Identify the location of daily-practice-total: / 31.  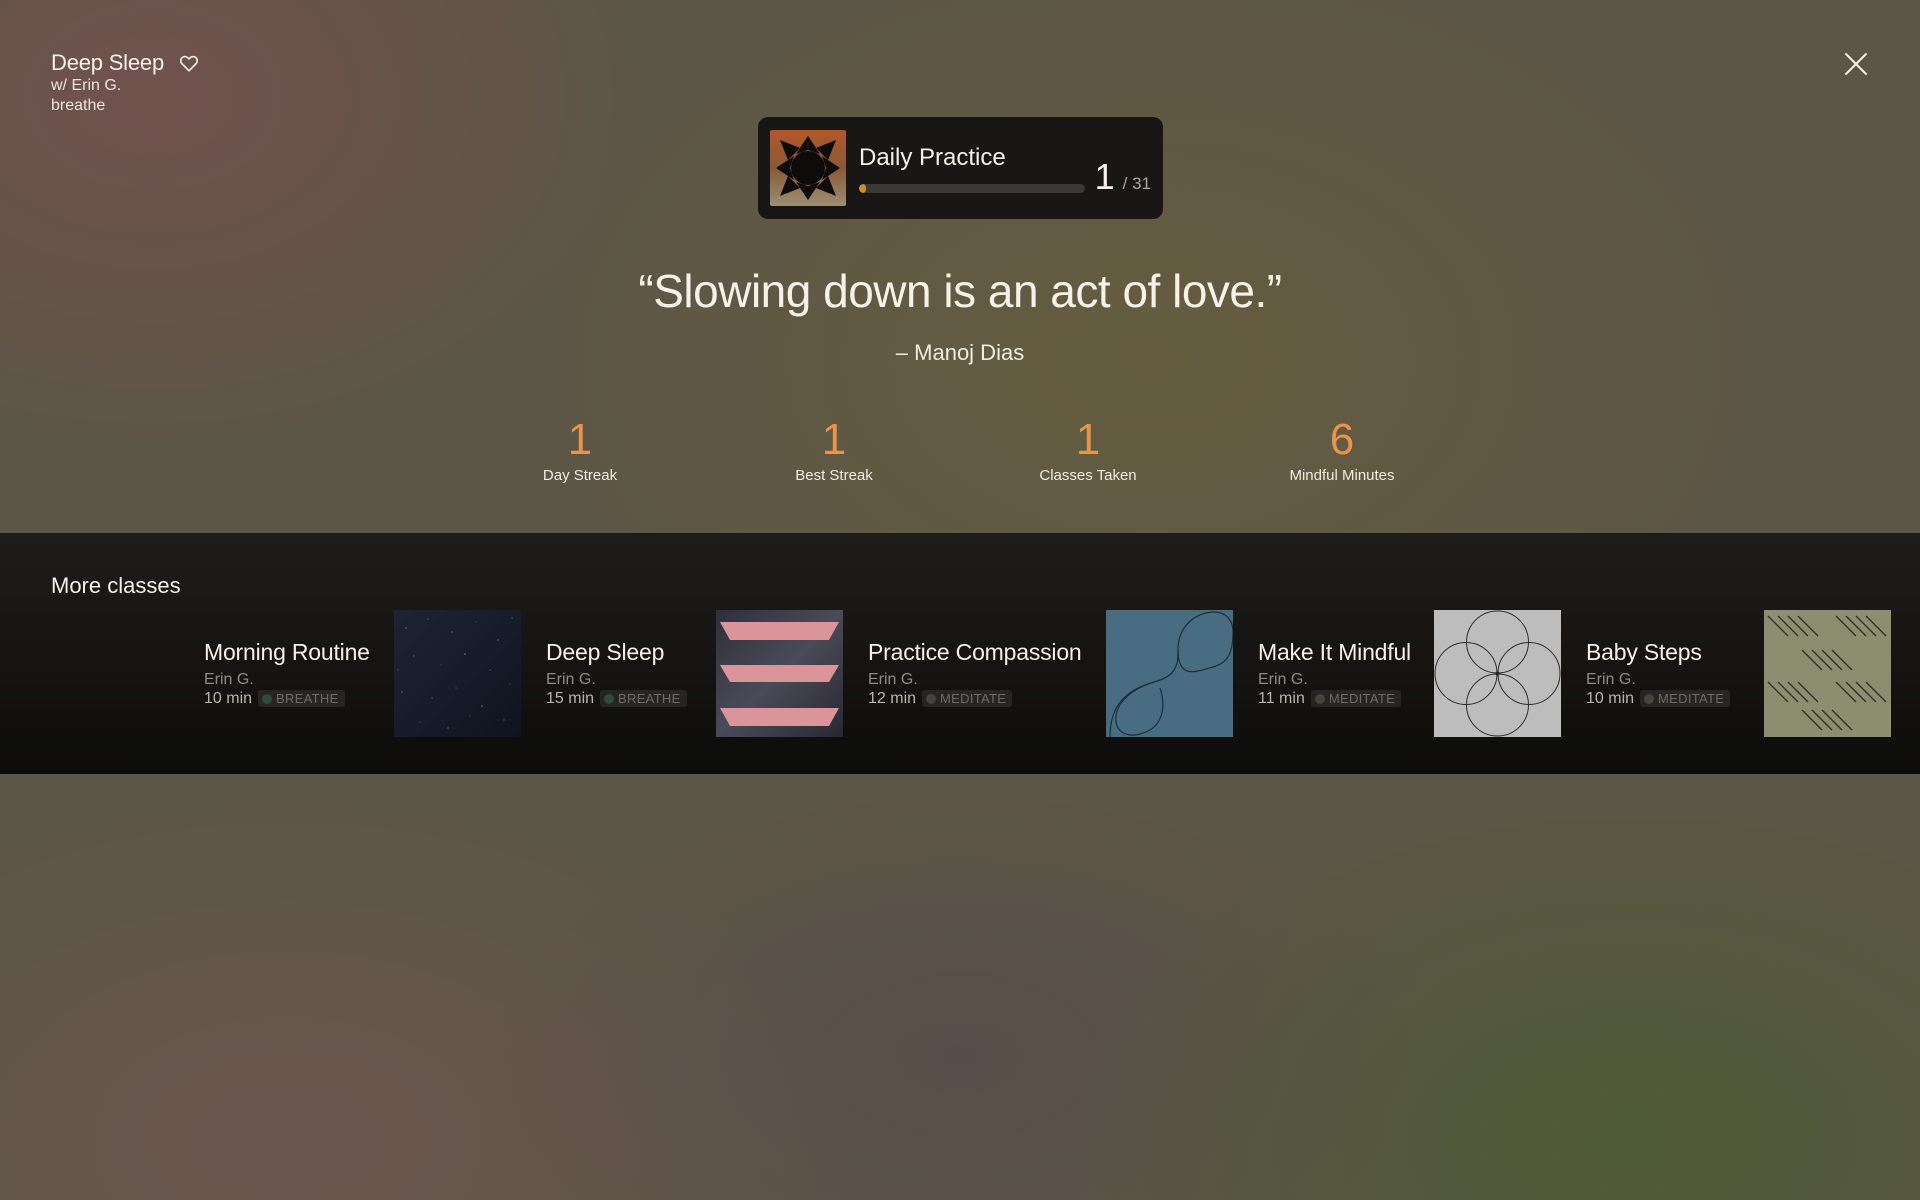
(1136, 183).